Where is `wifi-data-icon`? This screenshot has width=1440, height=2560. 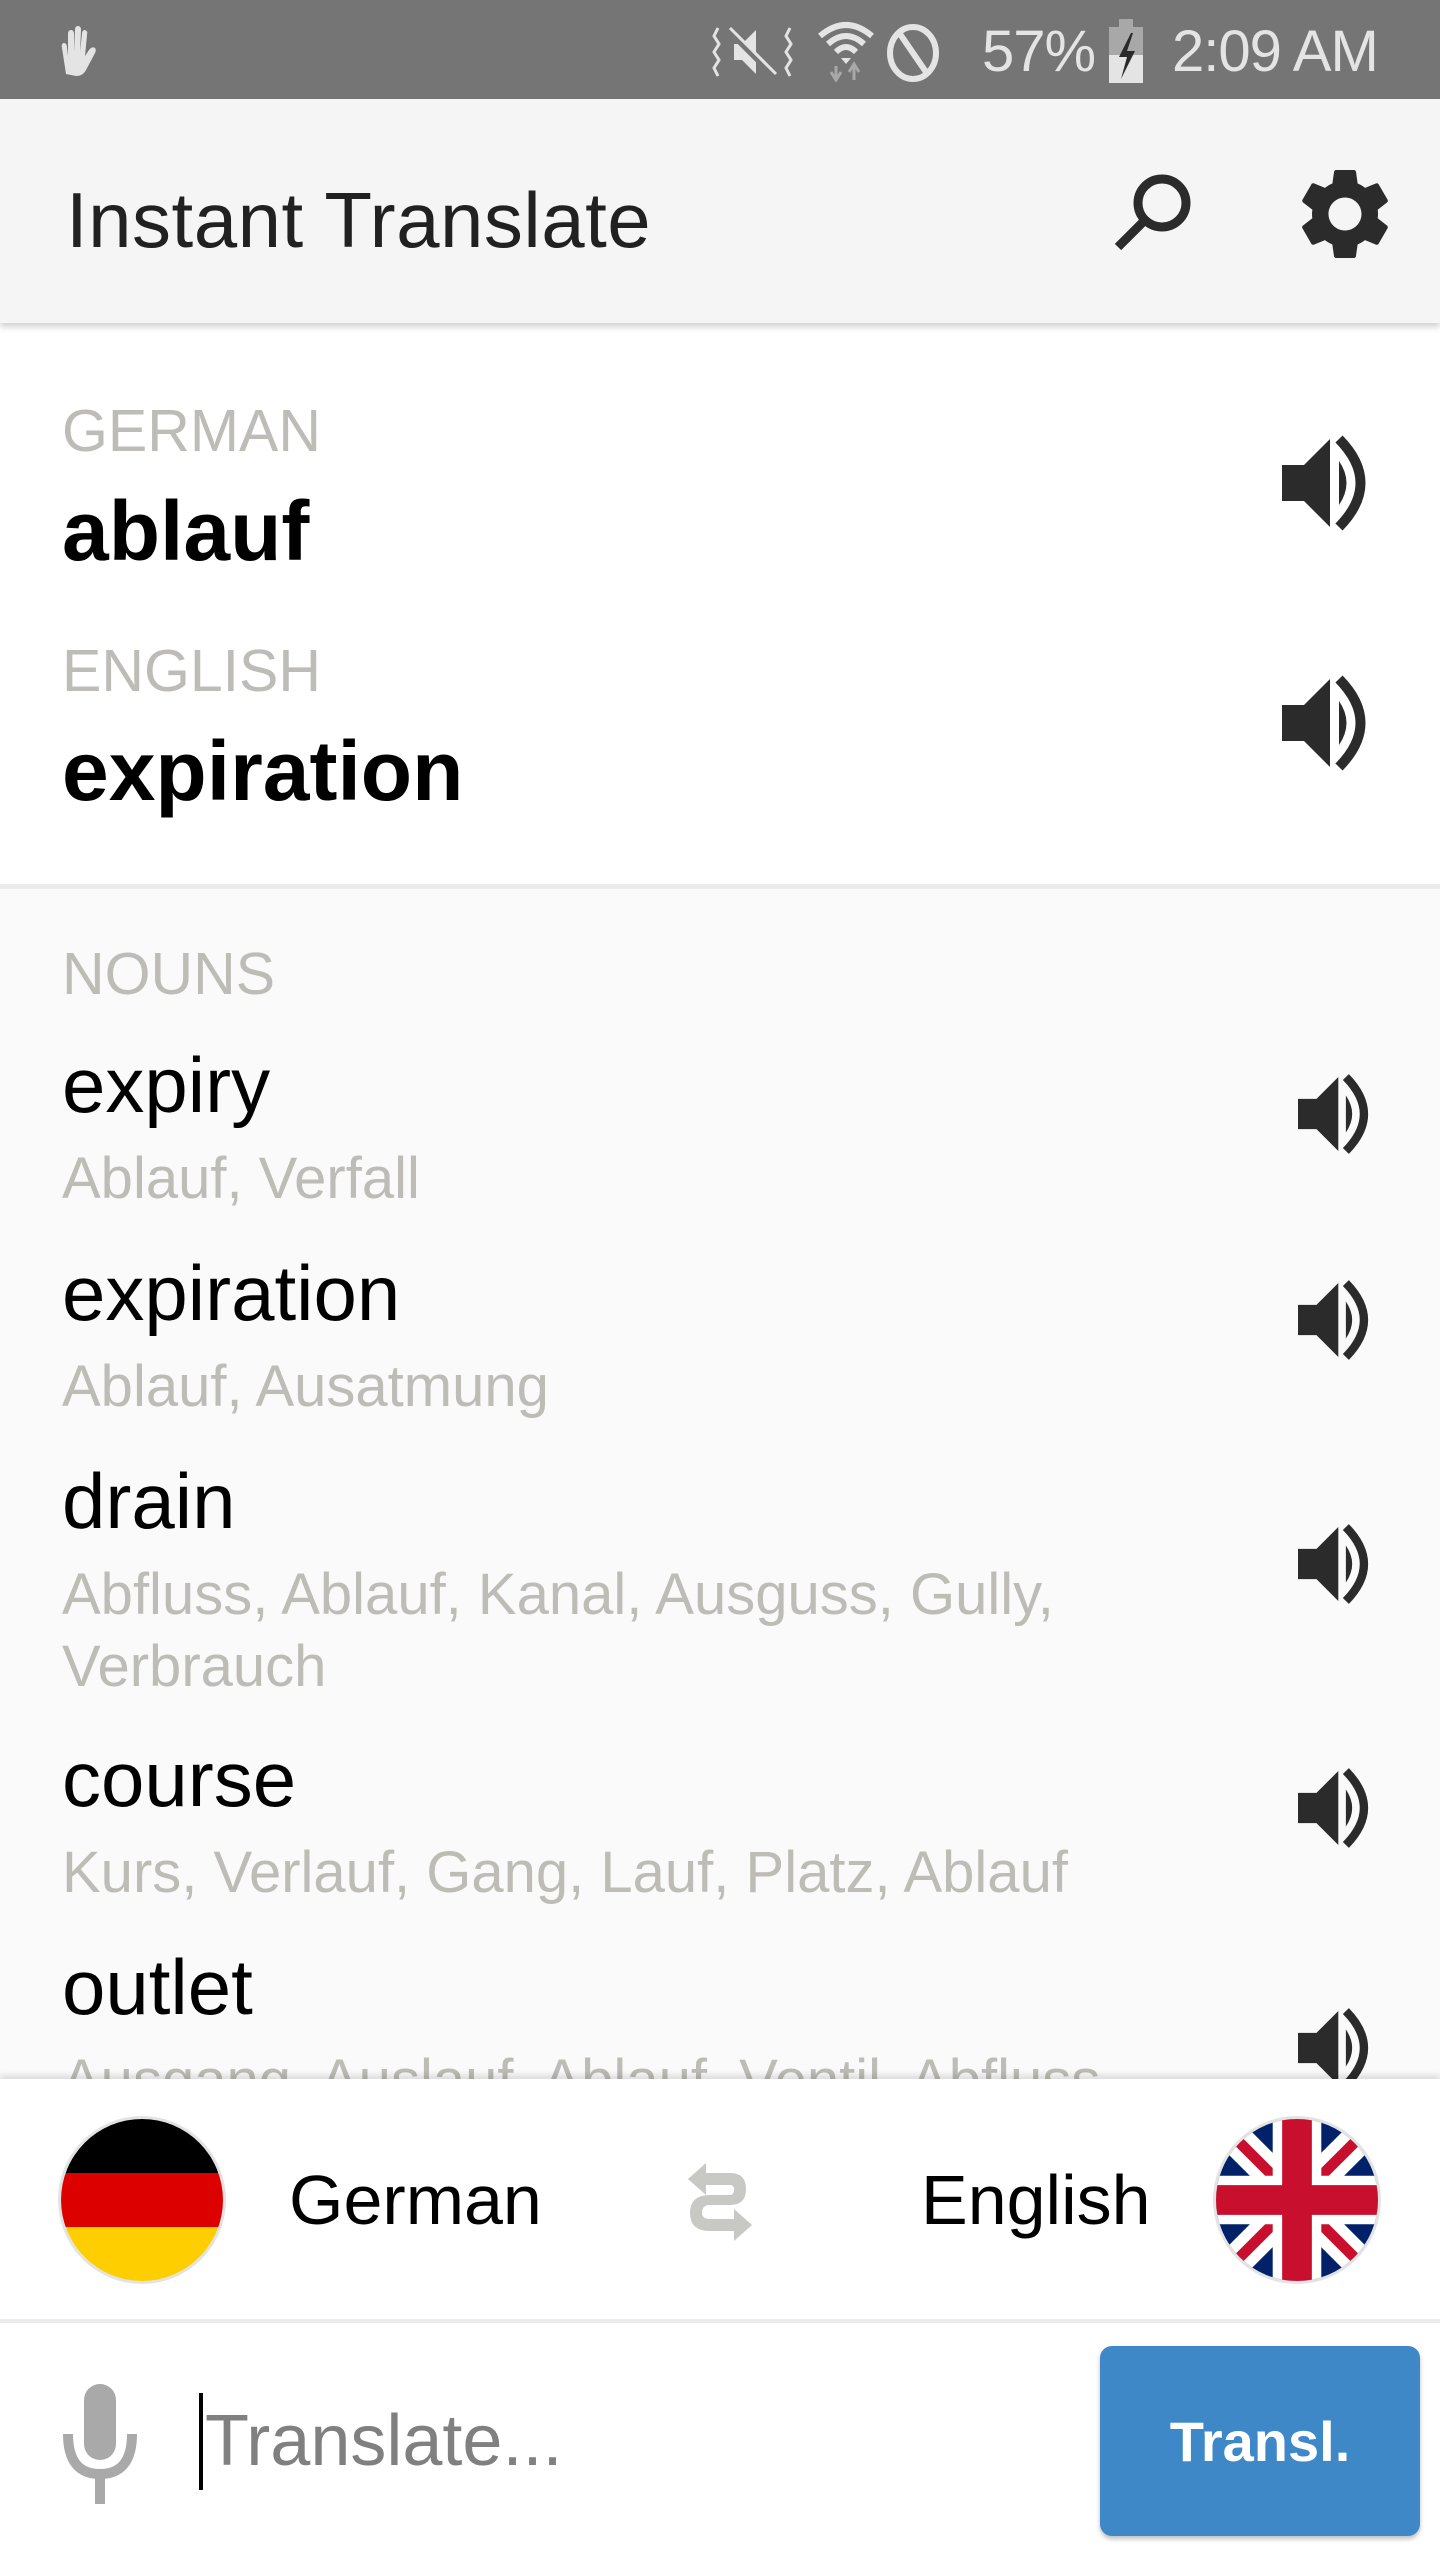 wifi-data-icon is located at coordinates (846, 52).